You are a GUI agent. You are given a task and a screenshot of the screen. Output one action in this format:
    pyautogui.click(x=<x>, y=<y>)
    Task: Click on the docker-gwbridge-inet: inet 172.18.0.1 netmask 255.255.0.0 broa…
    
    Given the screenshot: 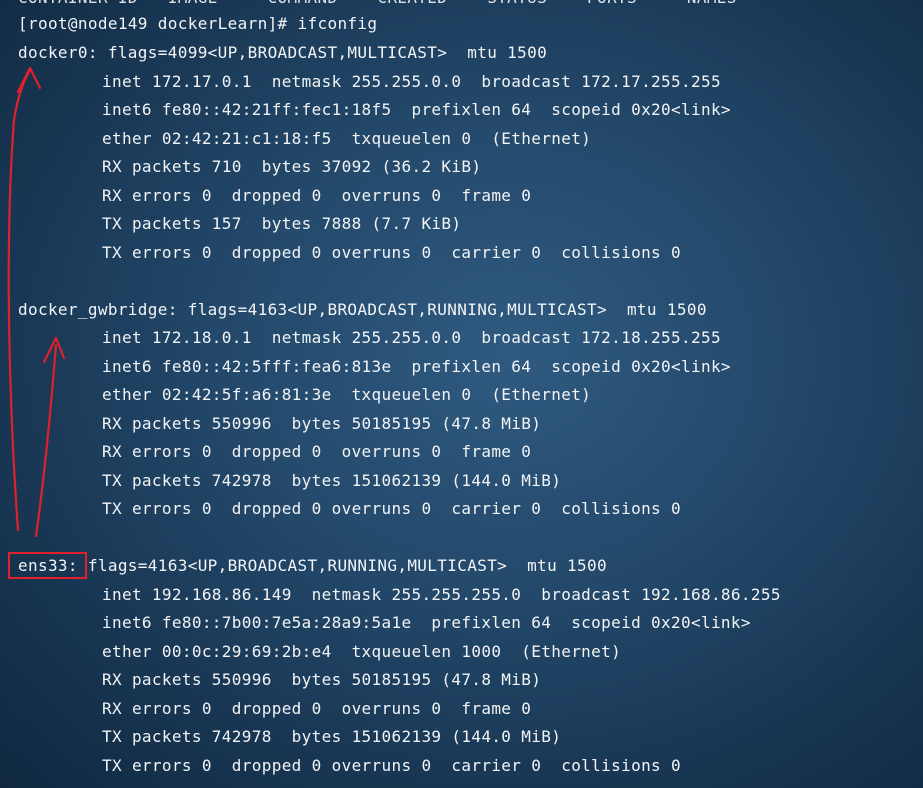 What is the action you would take?
    pyautogui.click(x=411, y=337)
    